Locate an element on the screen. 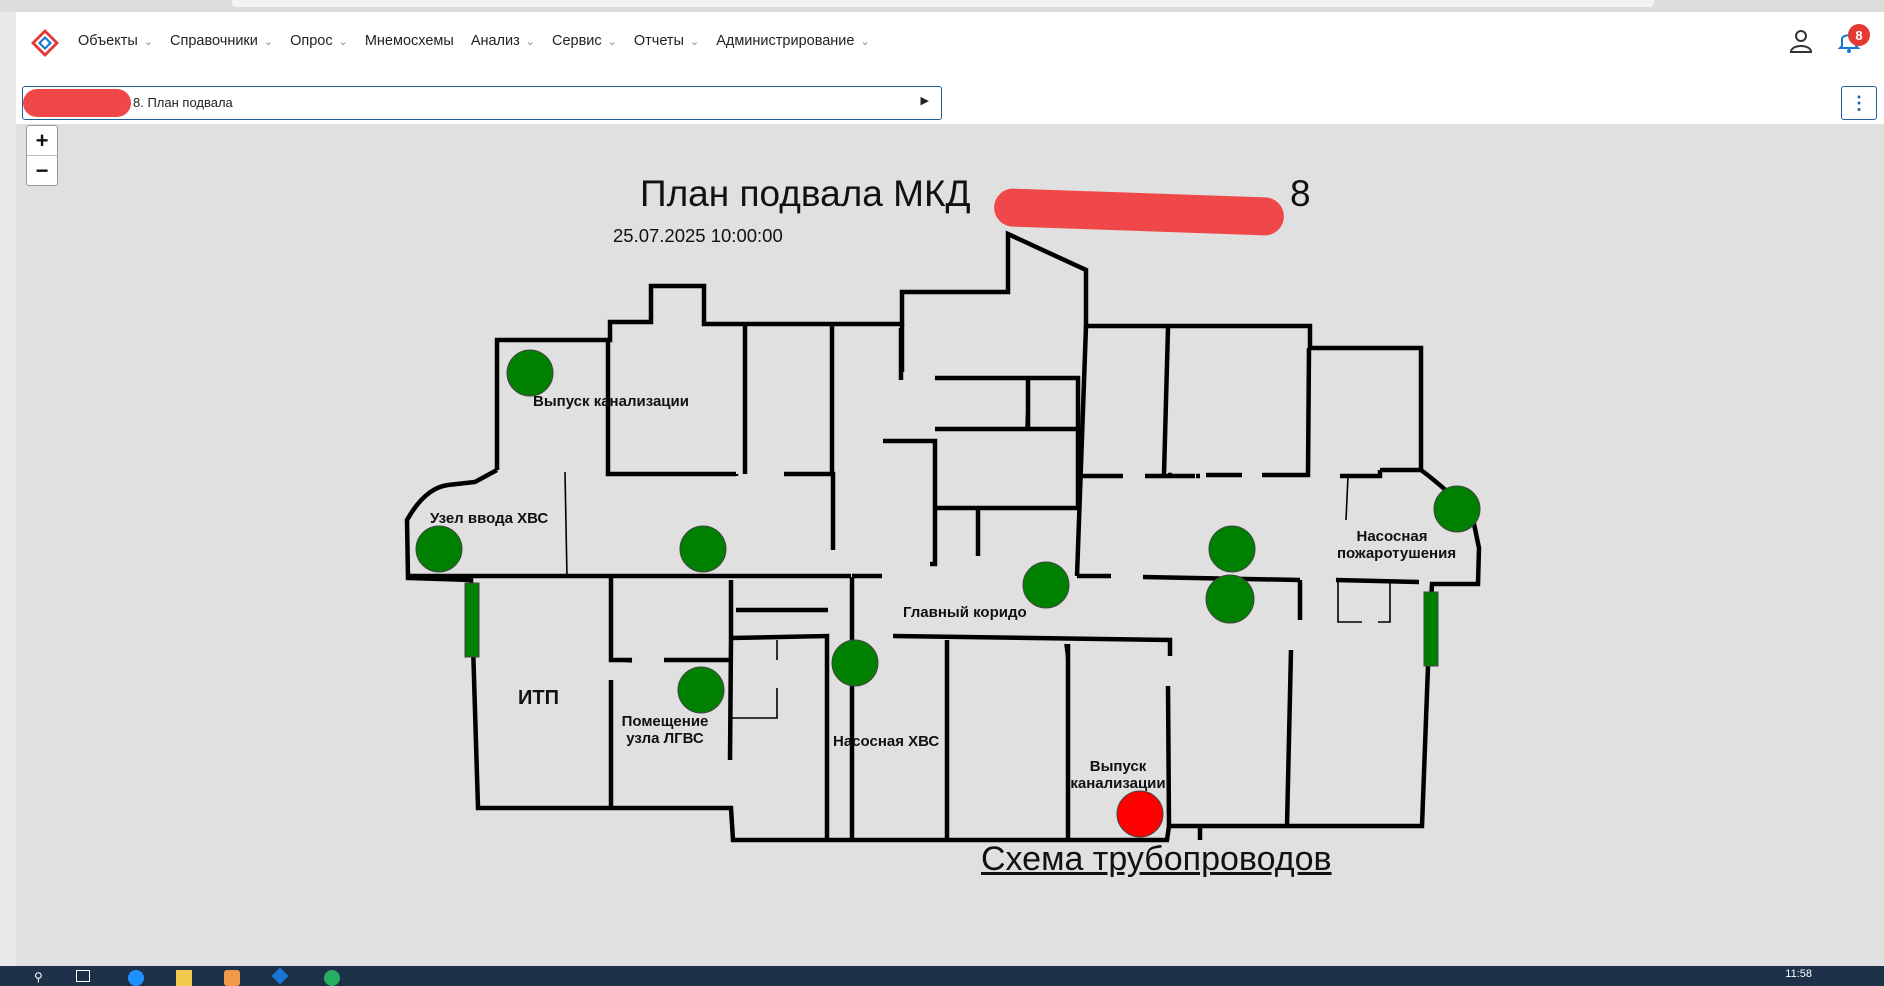 This screenshot has width=1884, height=986. menu-item: Анализ ⌄ is located at coordinates (503, 41).